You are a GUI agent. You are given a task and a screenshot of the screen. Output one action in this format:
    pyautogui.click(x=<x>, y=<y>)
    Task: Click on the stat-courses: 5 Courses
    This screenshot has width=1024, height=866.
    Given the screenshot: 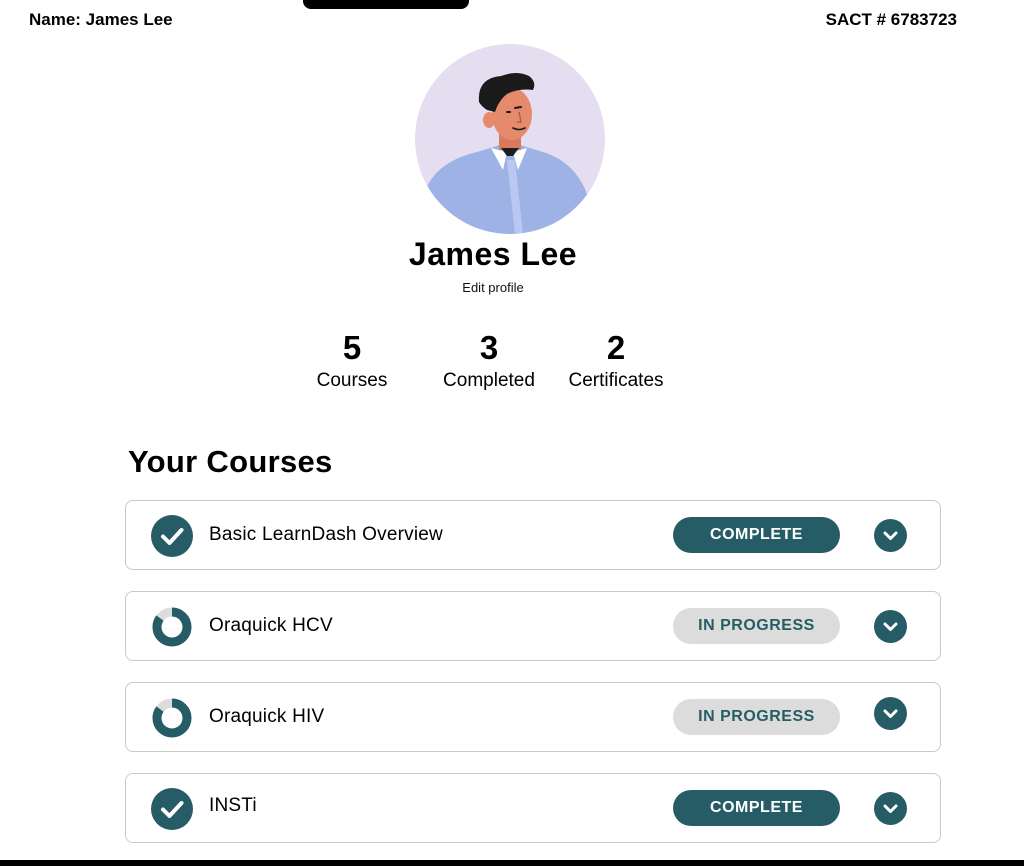 What is the action you would take?
    pyautogui.click(x=352, y=361)
    